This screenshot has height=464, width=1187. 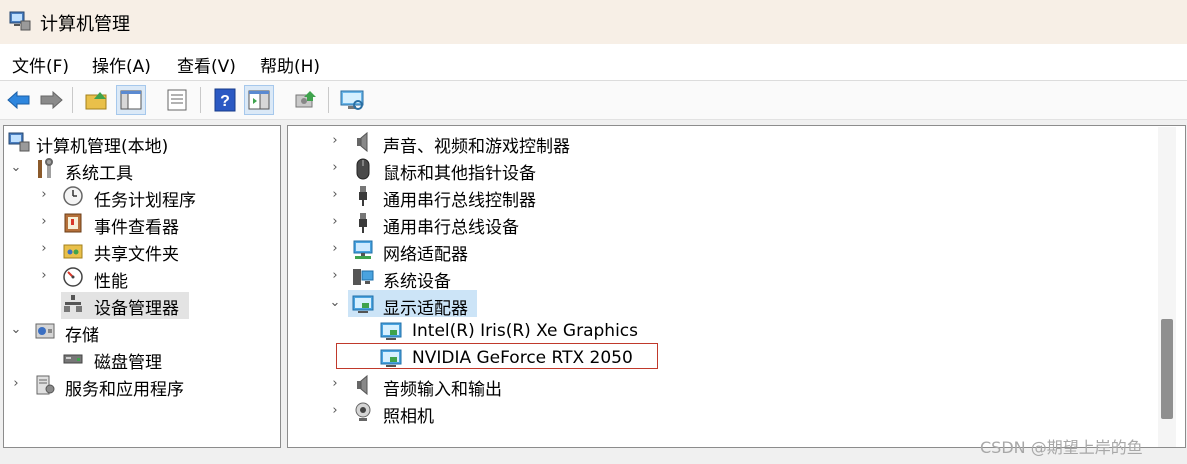 What do you see at coordinates (718, 143) in the screenshot?
I see `device-category-sound: › 声音、视频和游戏控制器` at bounding box center [718, 143].